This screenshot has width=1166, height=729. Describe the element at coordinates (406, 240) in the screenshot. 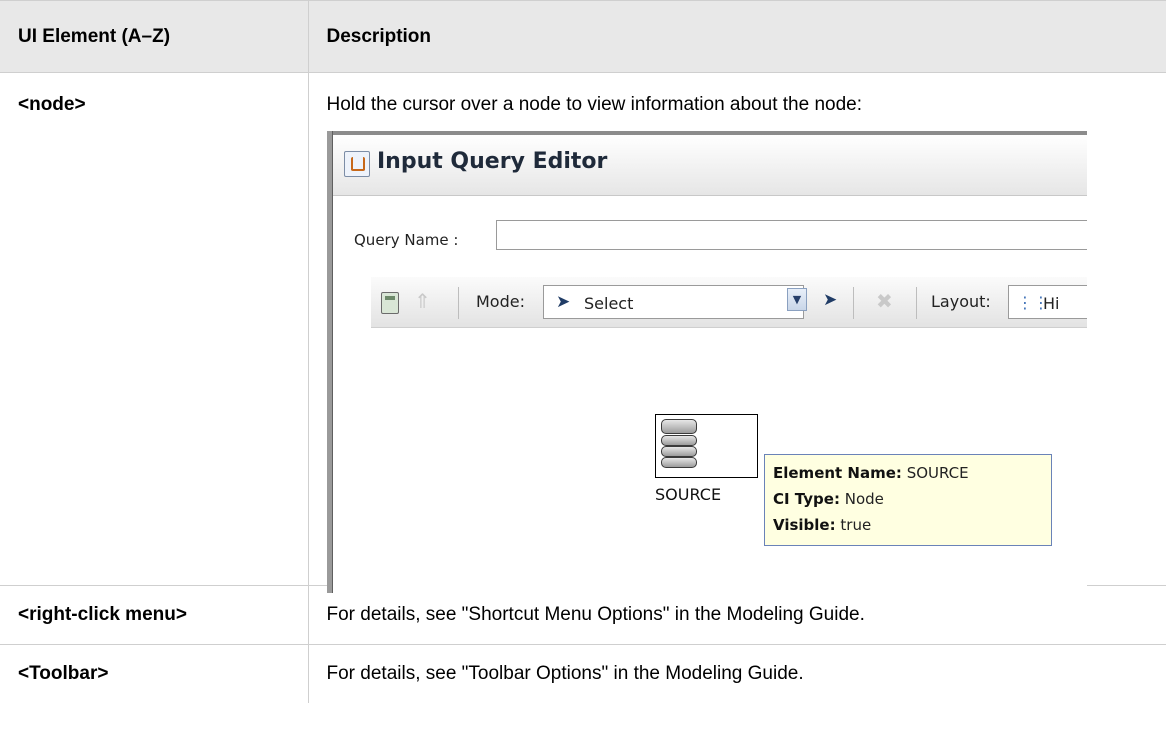

I see `query-name-label: Query Name :` at that location.